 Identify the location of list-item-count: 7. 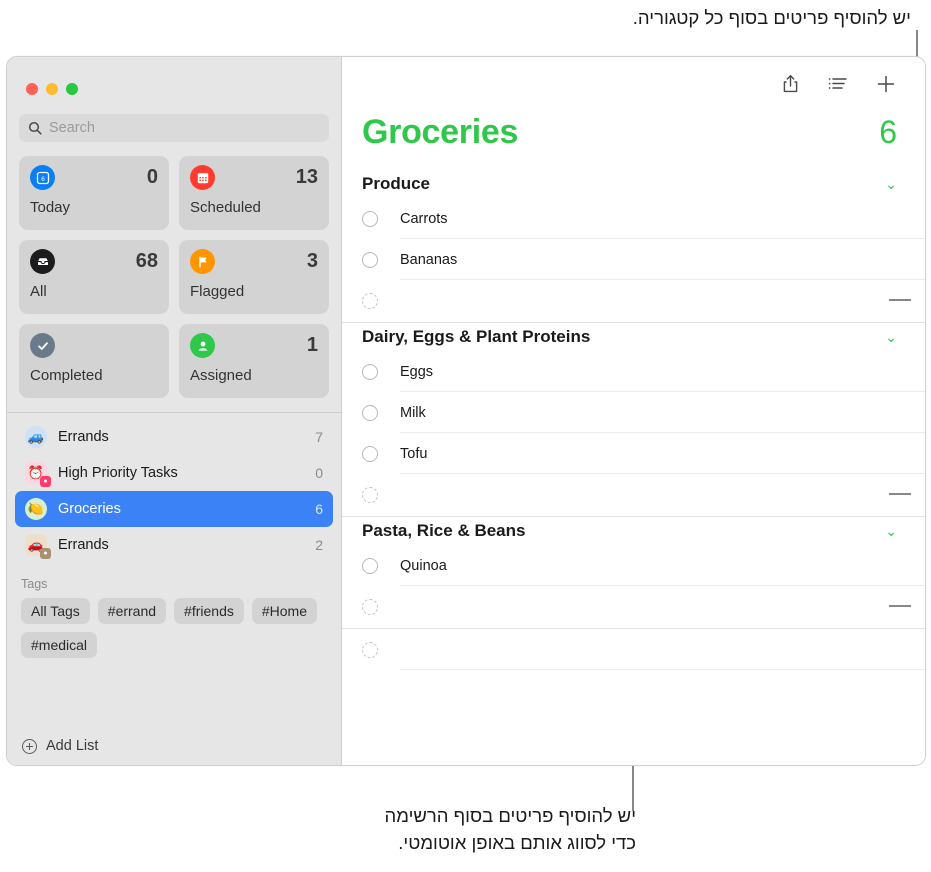
(319, 437).